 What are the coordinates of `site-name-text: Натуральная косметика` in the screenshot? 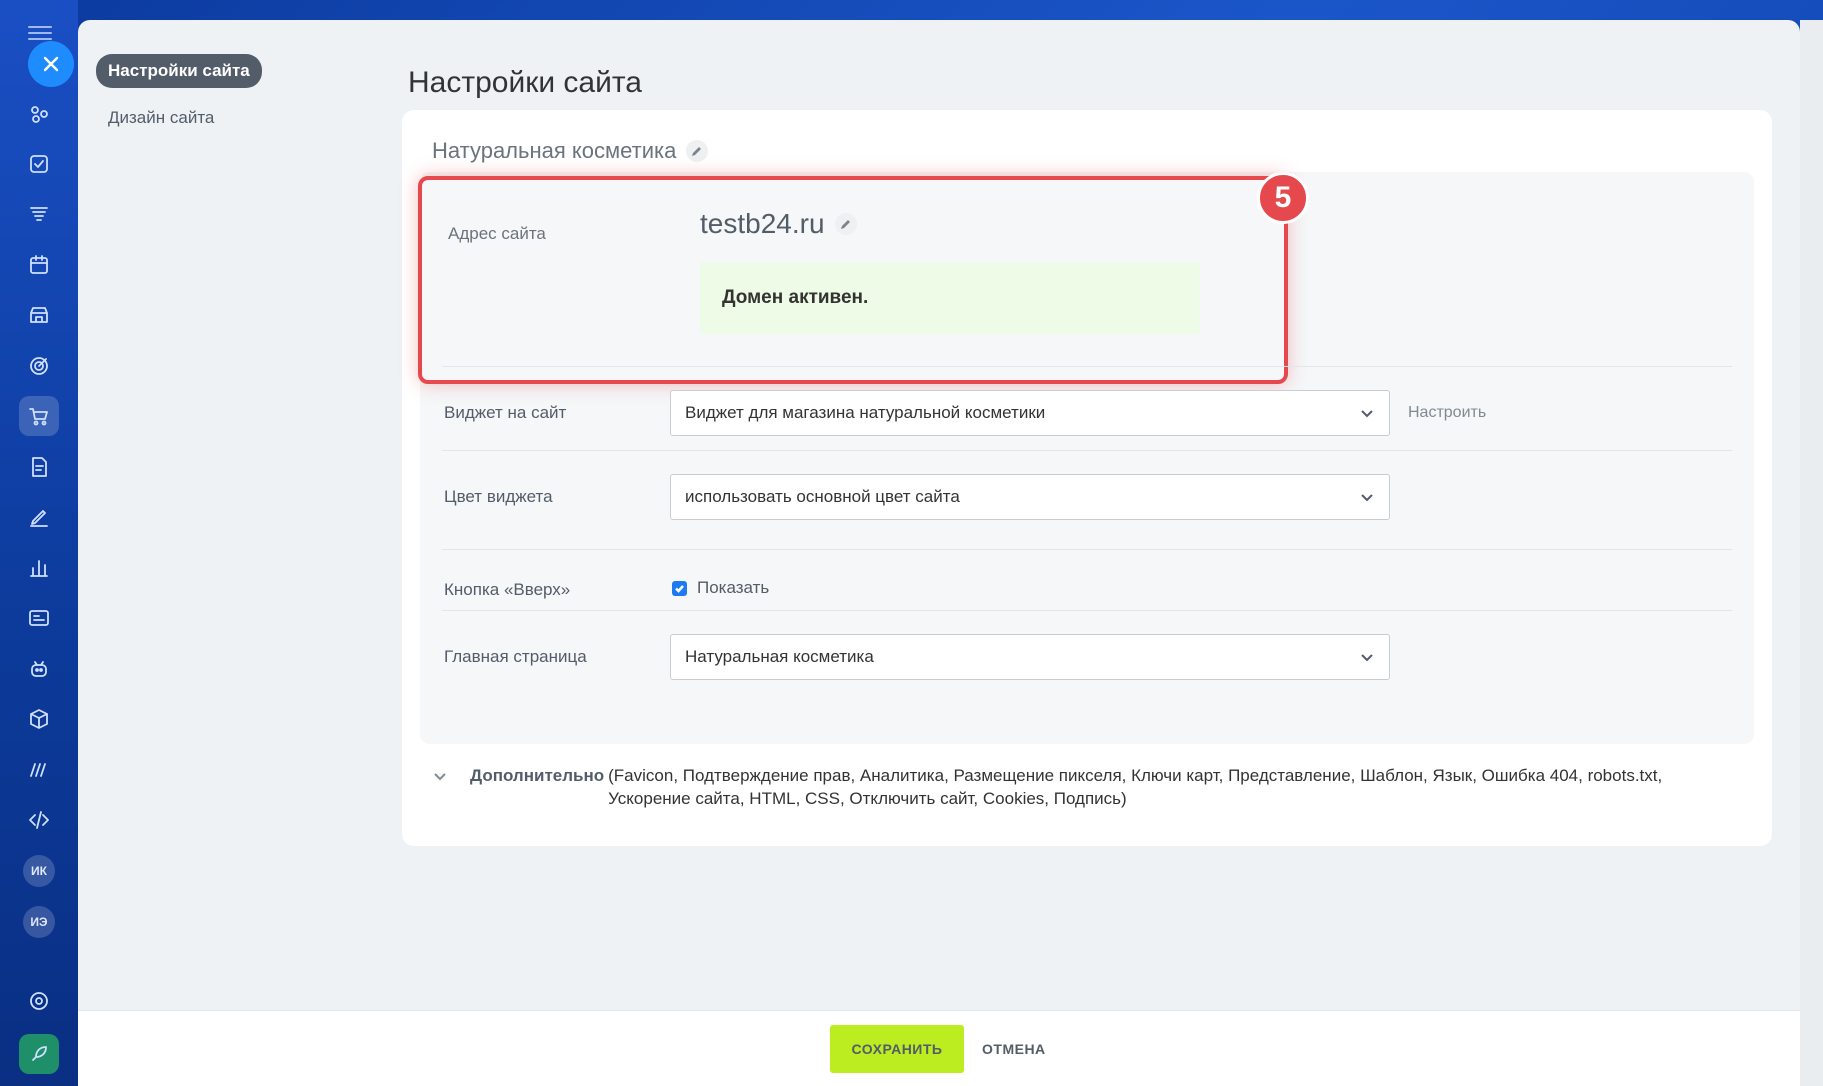 It's located at (554, 150).